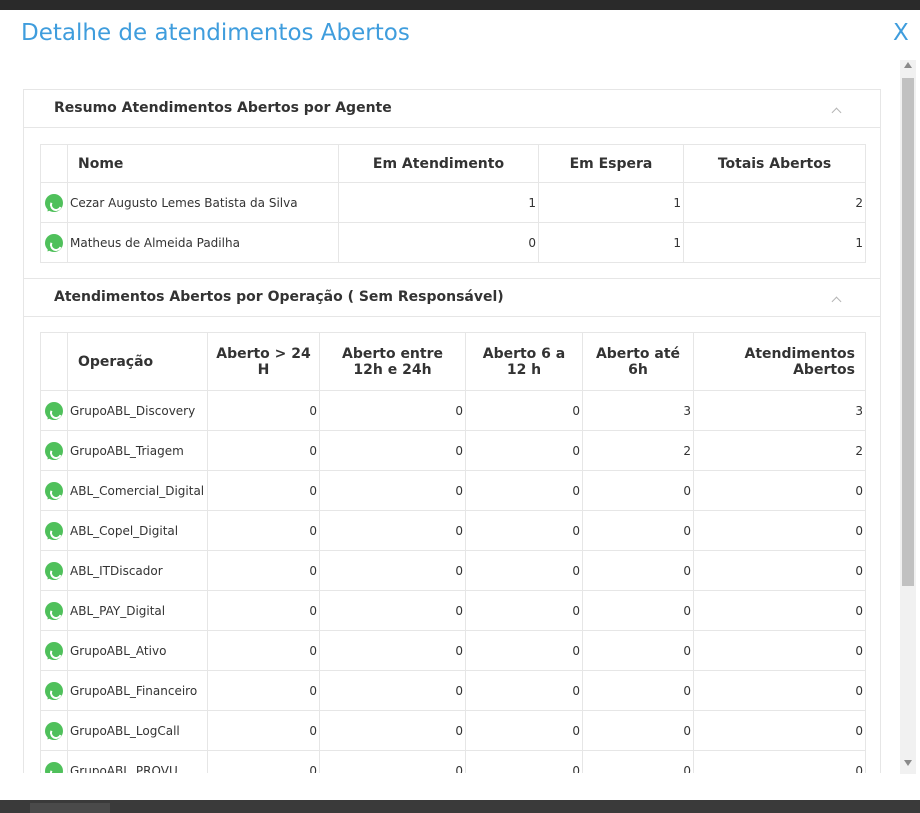 The width and height of the screenshot is (920, 813). Describe the element at coordinates (779, 361) in the screenshot. I see `header-atendimentos-abertos: Atendimentos Abertos` at that location.